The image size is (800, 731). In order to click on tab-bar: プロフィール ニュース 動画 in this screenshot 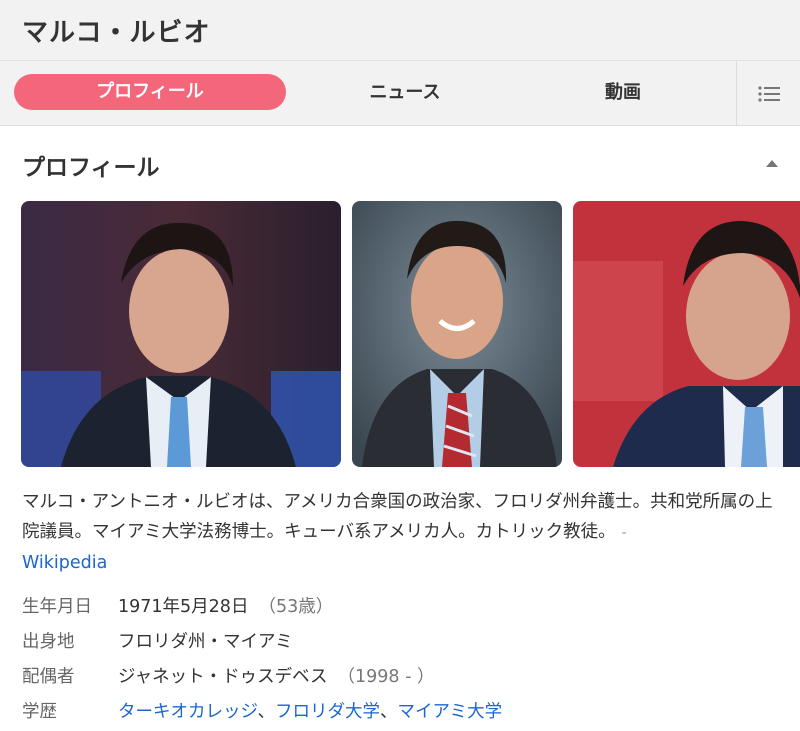, I will do `click(400, 93)`.